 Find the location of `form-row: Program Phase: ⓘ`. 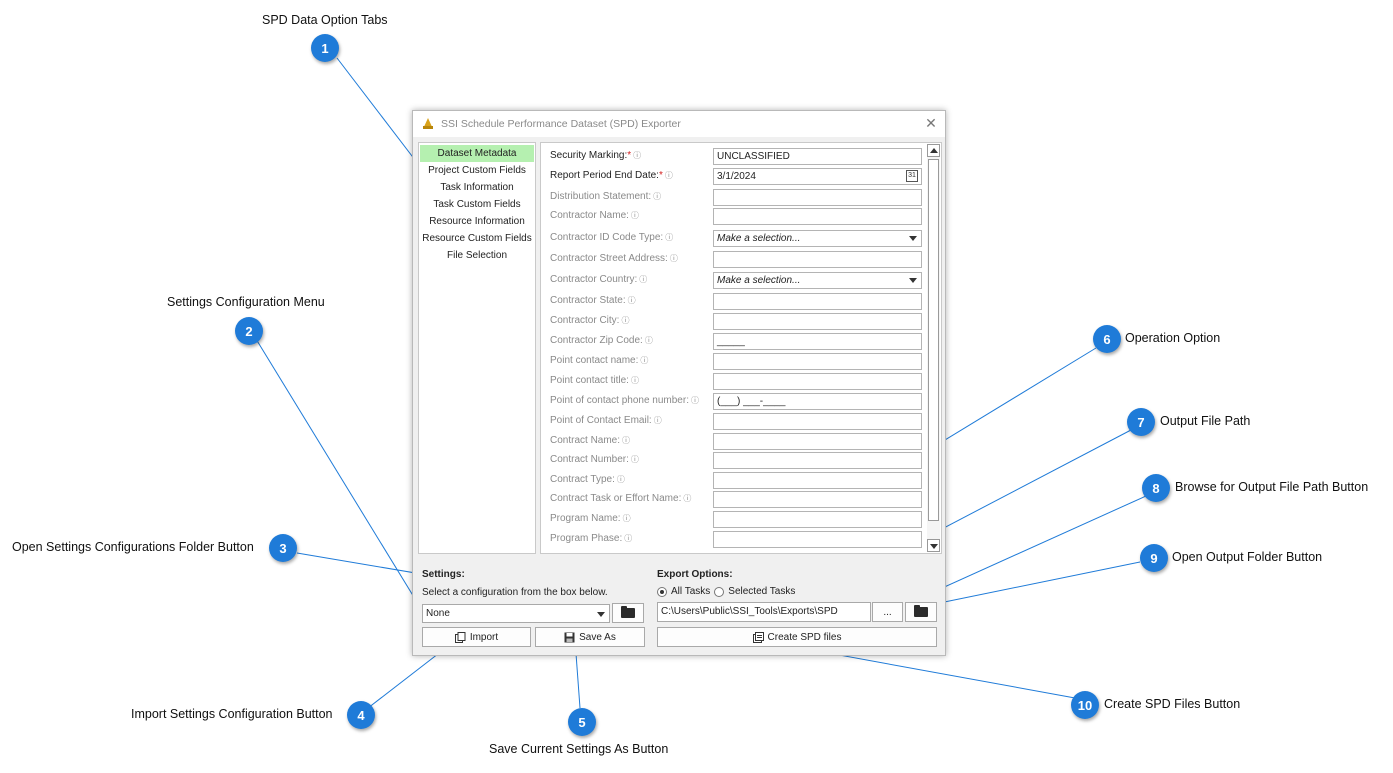

form-row: Program Phase: ⓘ is located at coordinates (736, 539).